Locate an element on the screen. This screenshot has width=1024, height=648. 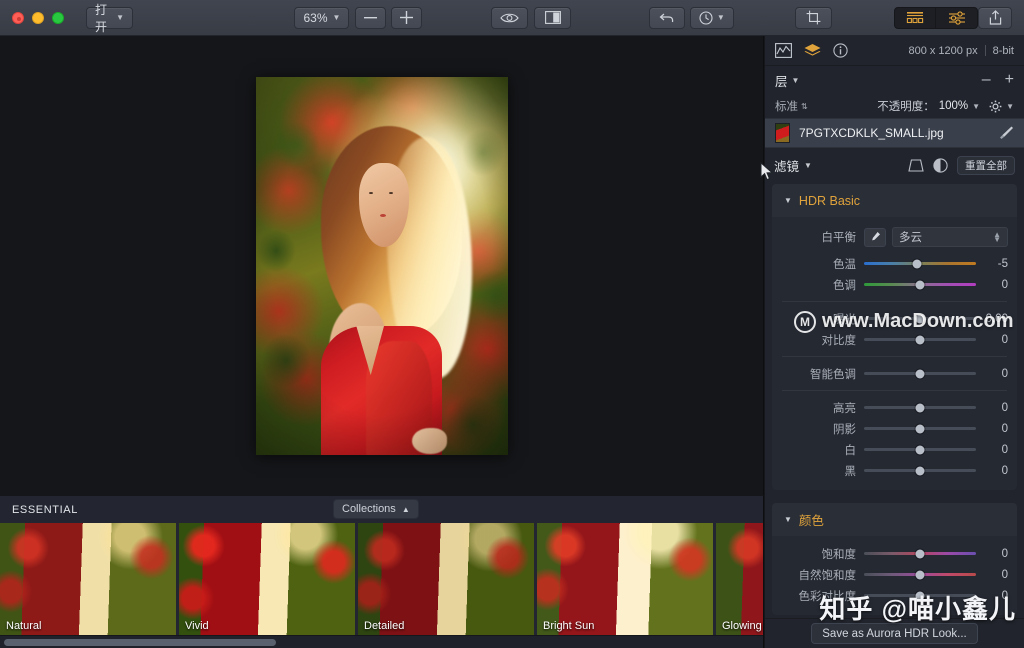
collections-button: Collections ▲ is located at coordinates (376, 509).